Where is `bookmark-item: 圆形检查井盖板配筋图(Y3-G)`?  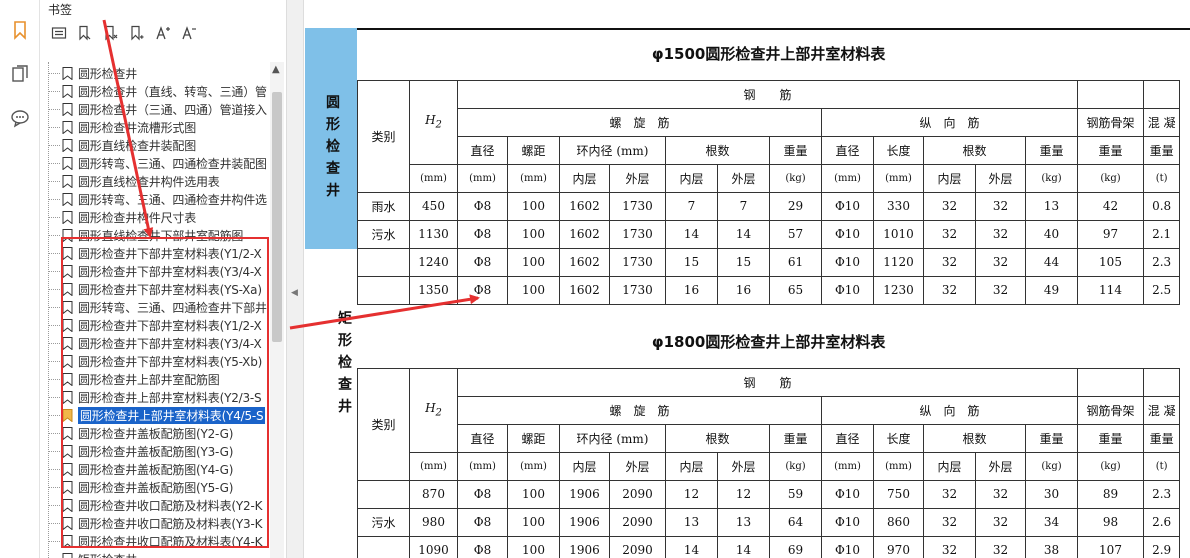 bookmark-item: 圆形检查井盖板配筋图(Y3-G) is located at coordinates (155, 451).